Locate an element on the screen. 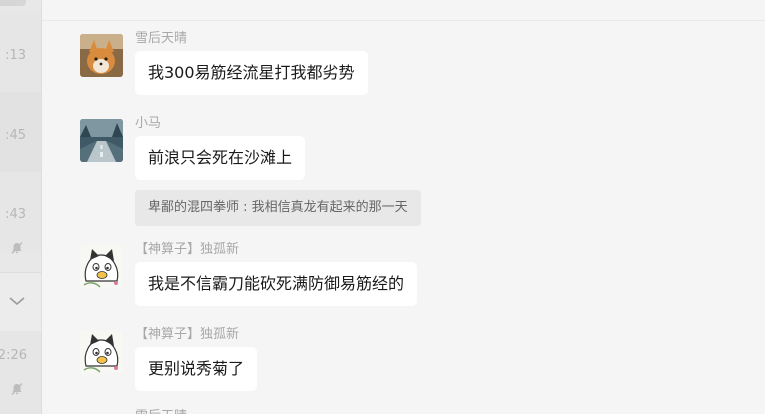 The width and height of the screenshot is (765, 414). fox-avatar is located at coordinates (101, 55).